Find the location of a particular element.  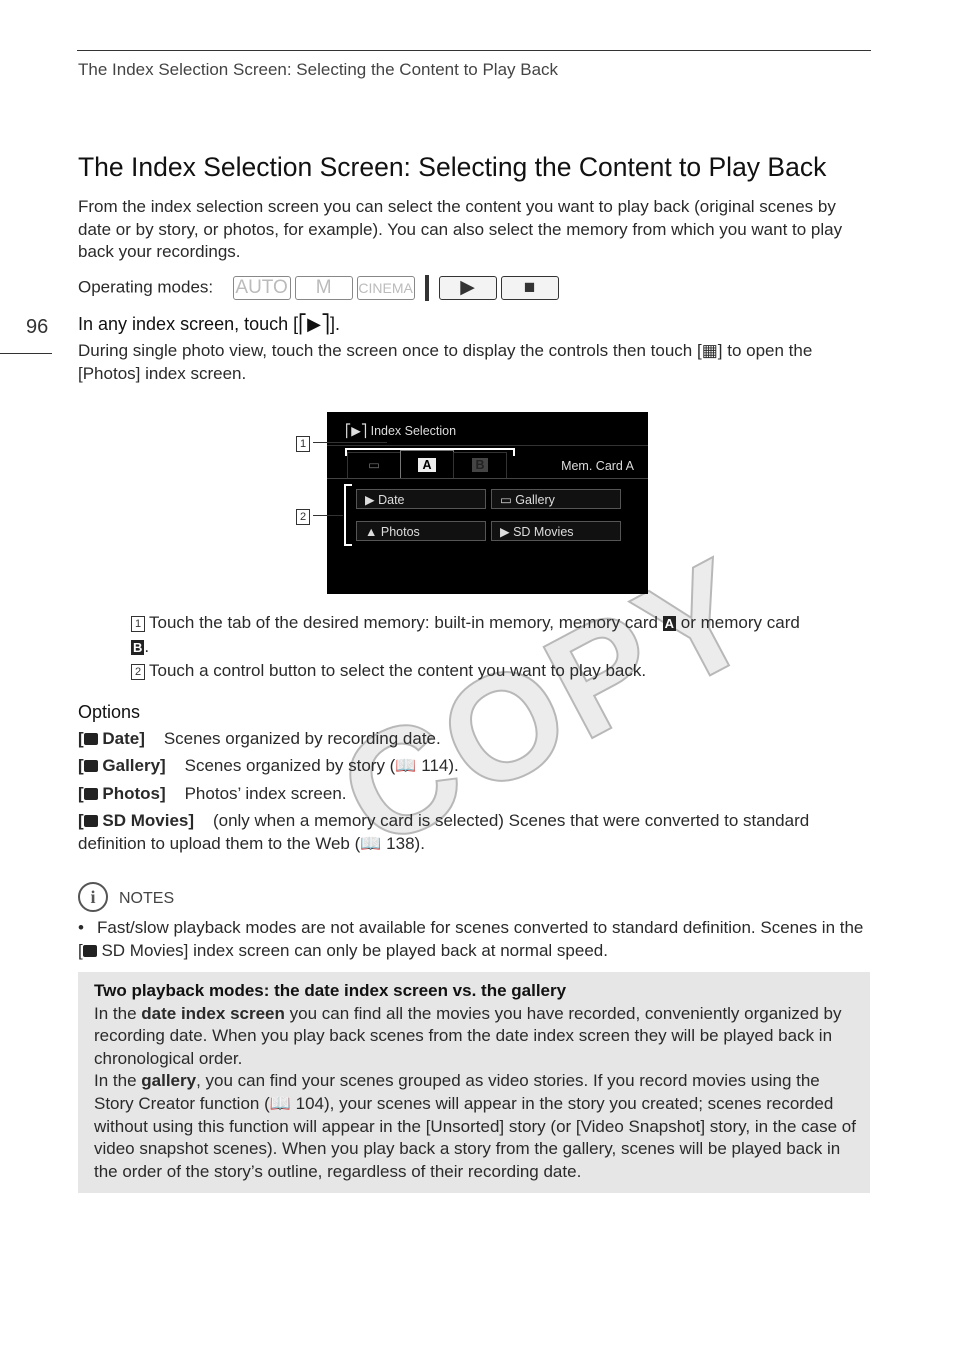

tab-built-in-memory: ▭ is located at coordinates (374, 465).